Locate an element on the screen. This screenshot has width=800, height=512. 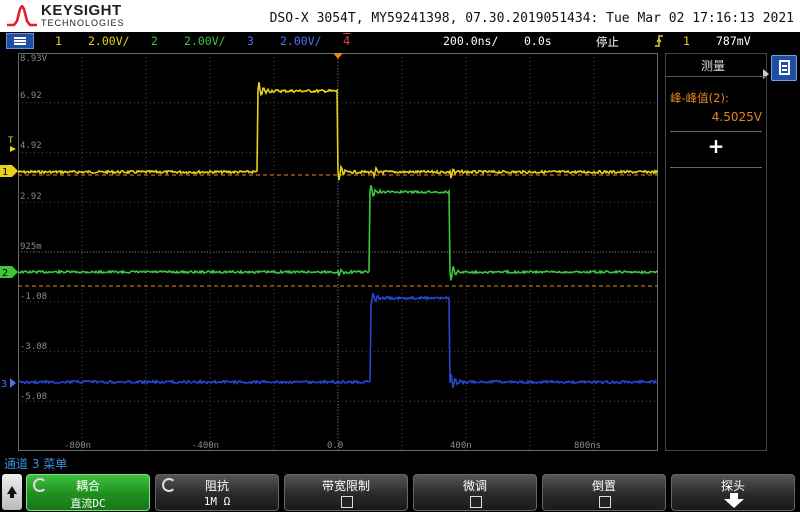
invert-softkey: 倒置 is located at coordinates (604, 492).